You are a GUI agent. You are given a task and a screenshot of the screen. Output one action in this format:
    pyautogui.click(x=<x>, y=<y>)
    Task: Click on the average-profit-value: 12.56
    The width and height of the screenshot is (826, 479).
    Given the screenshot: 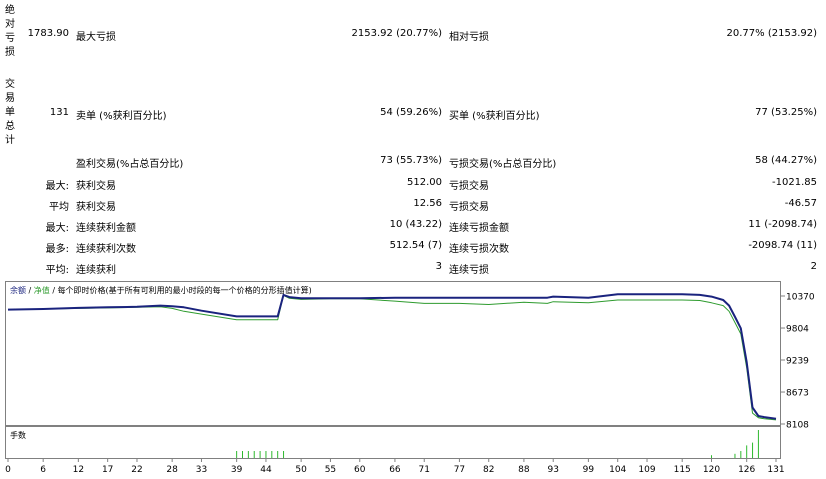 What is the action you would take?
    pyautogui.click(x=427, y=203)
    